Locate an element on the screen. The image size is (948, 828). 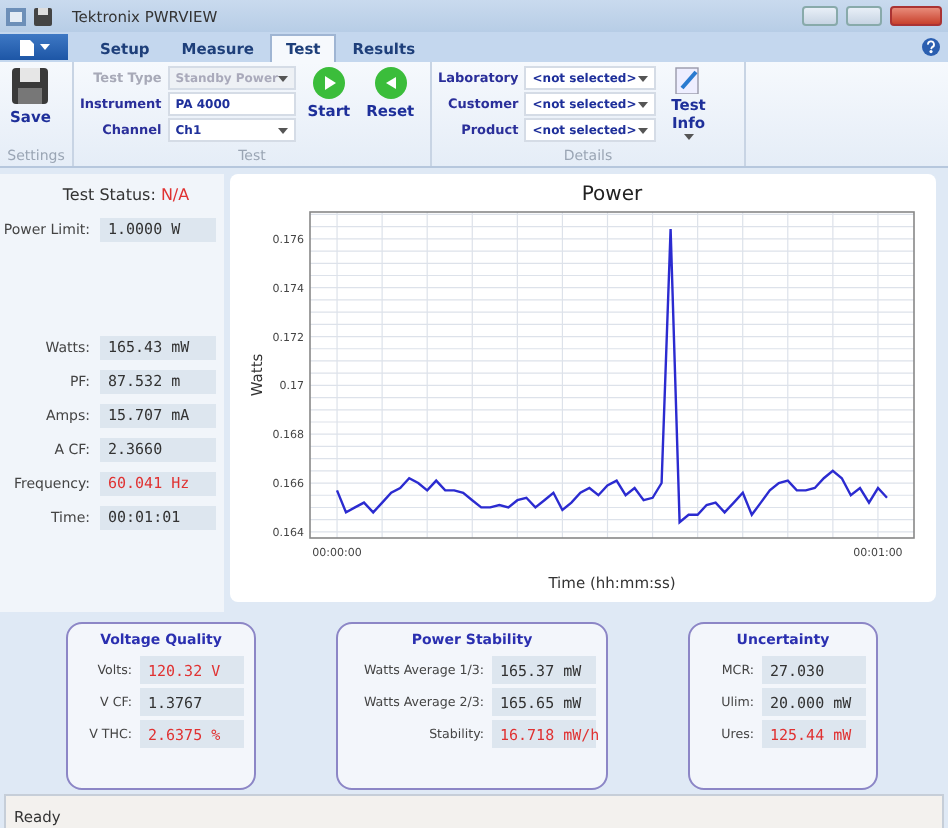
help-icon is located at coordinates (931, 47).